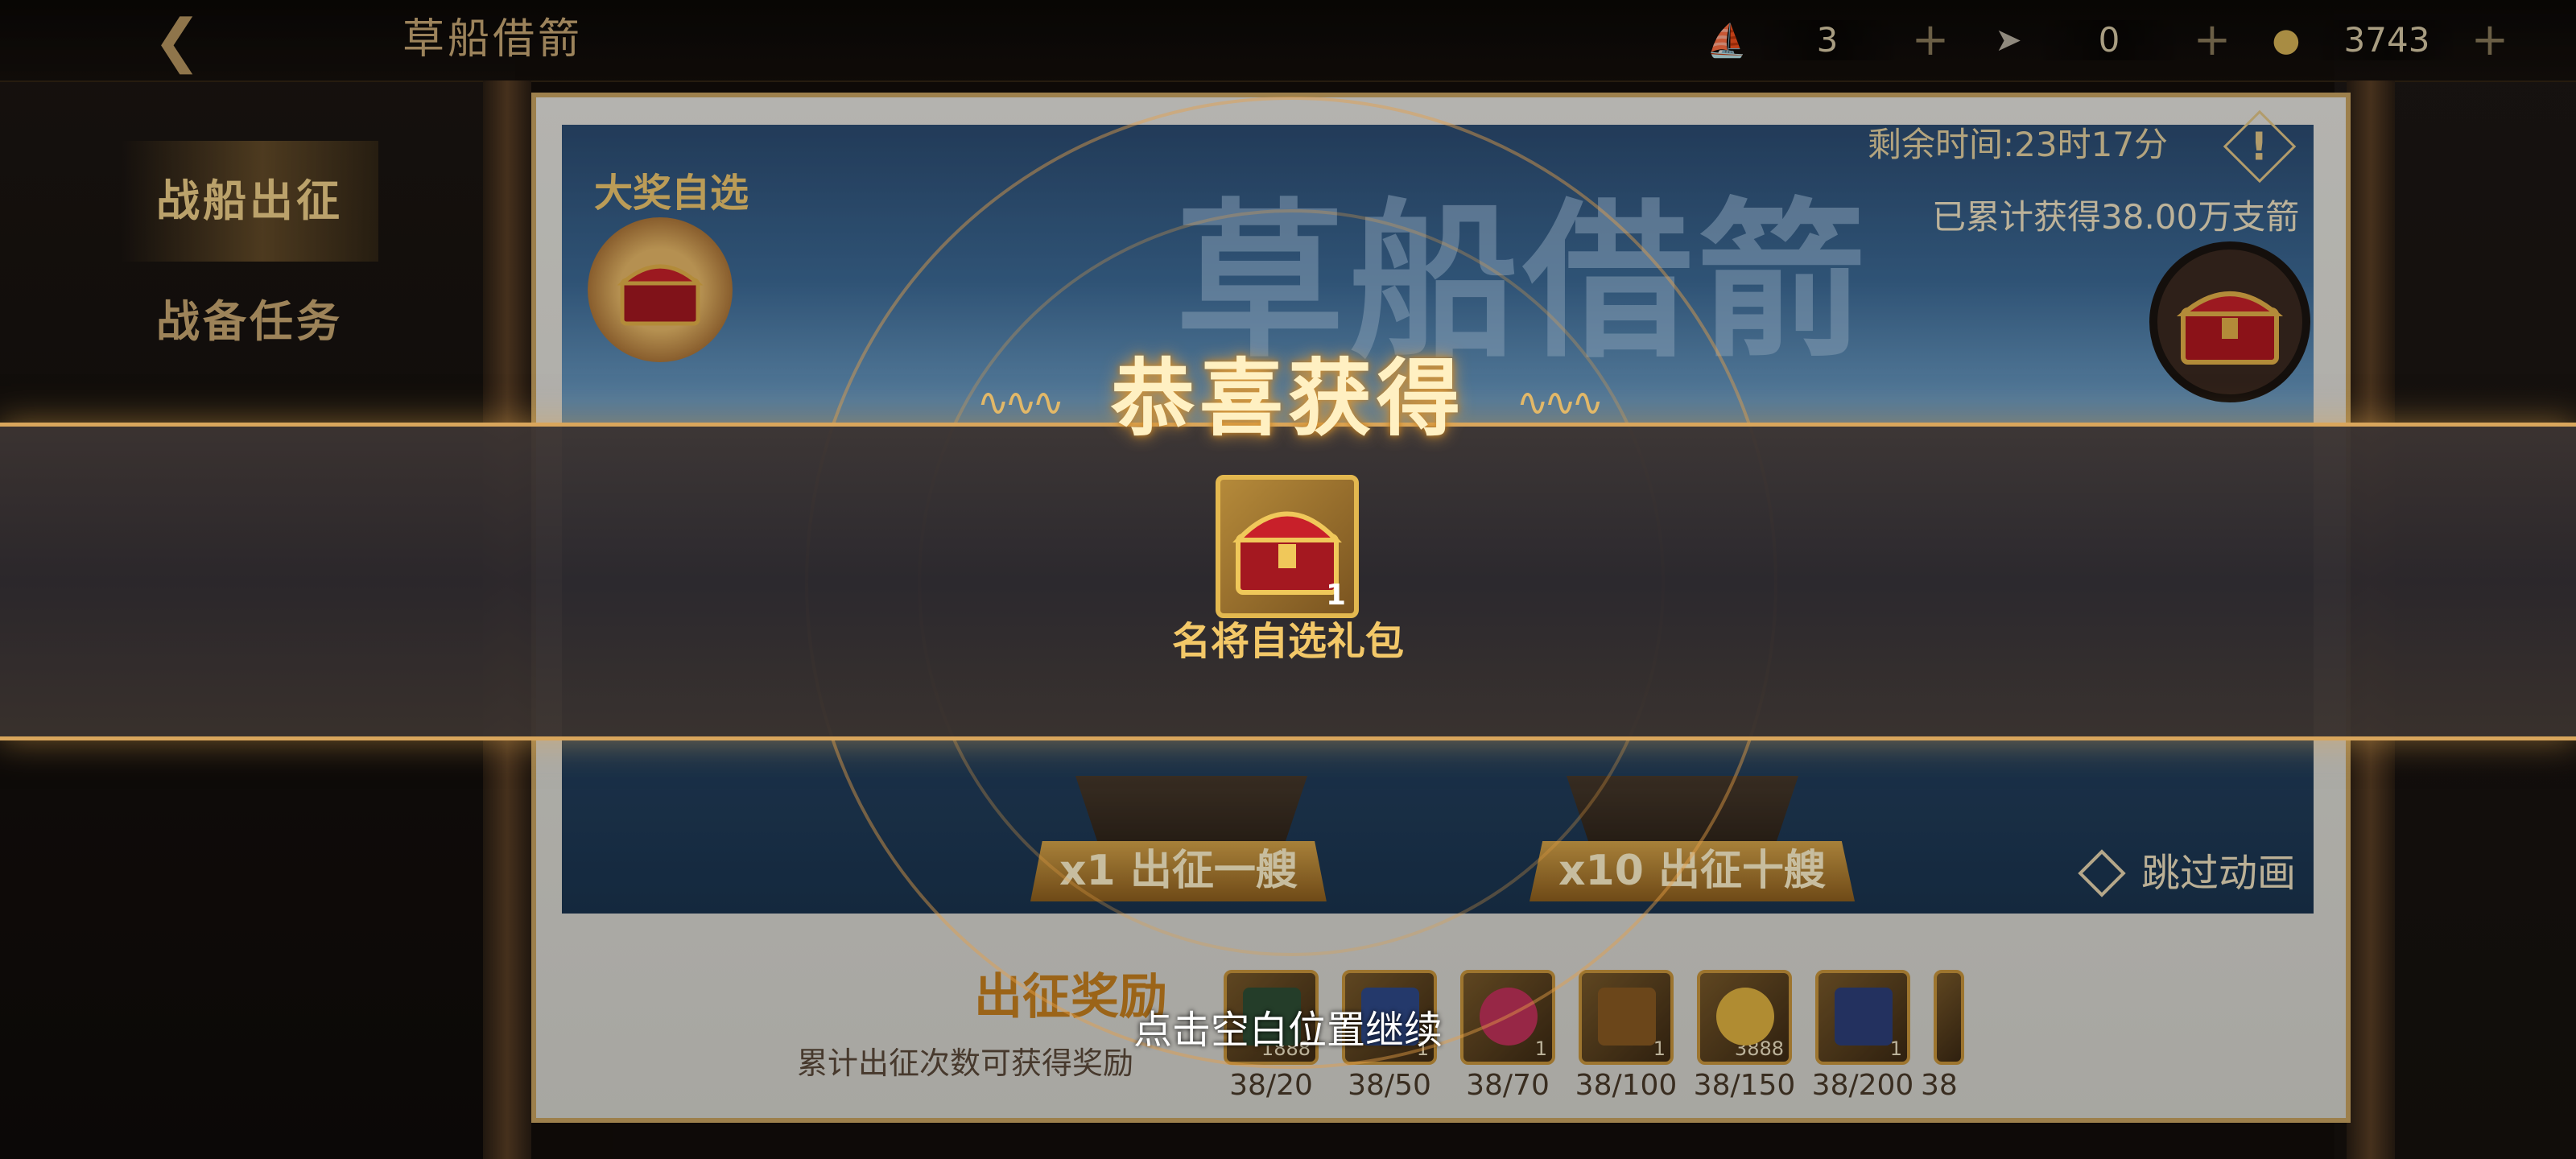 The image size is (2576, 1159). I want to click on cloud-ornament-right: ∿∿∿, so click(1560, 402).